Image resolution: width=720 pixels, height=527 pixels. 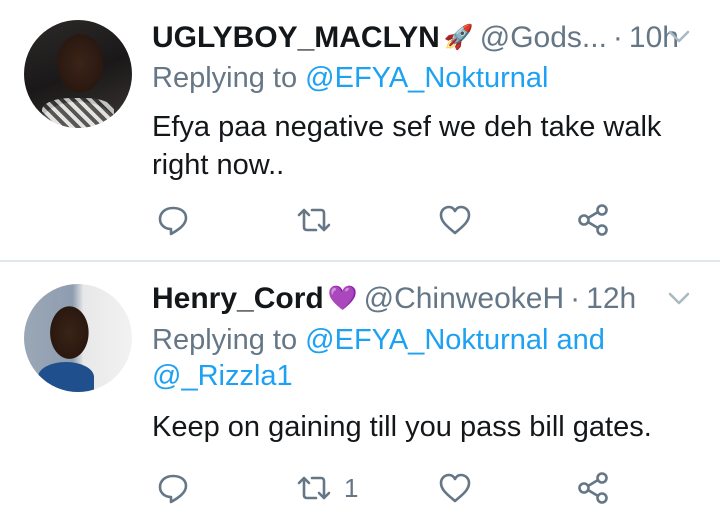 I want to click on name-emoji: 🚀, so click(x=458, y=37).